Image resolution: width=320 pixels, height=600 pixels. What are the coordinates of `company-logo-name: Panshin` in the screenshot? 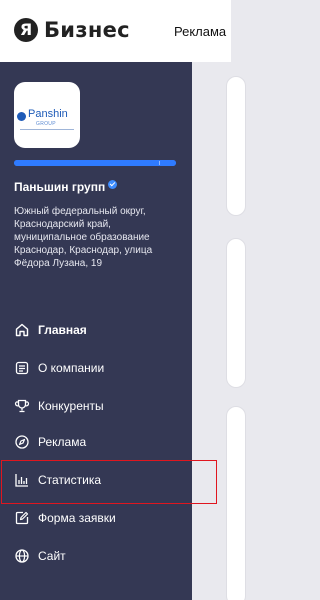 It's located at (48, 114).